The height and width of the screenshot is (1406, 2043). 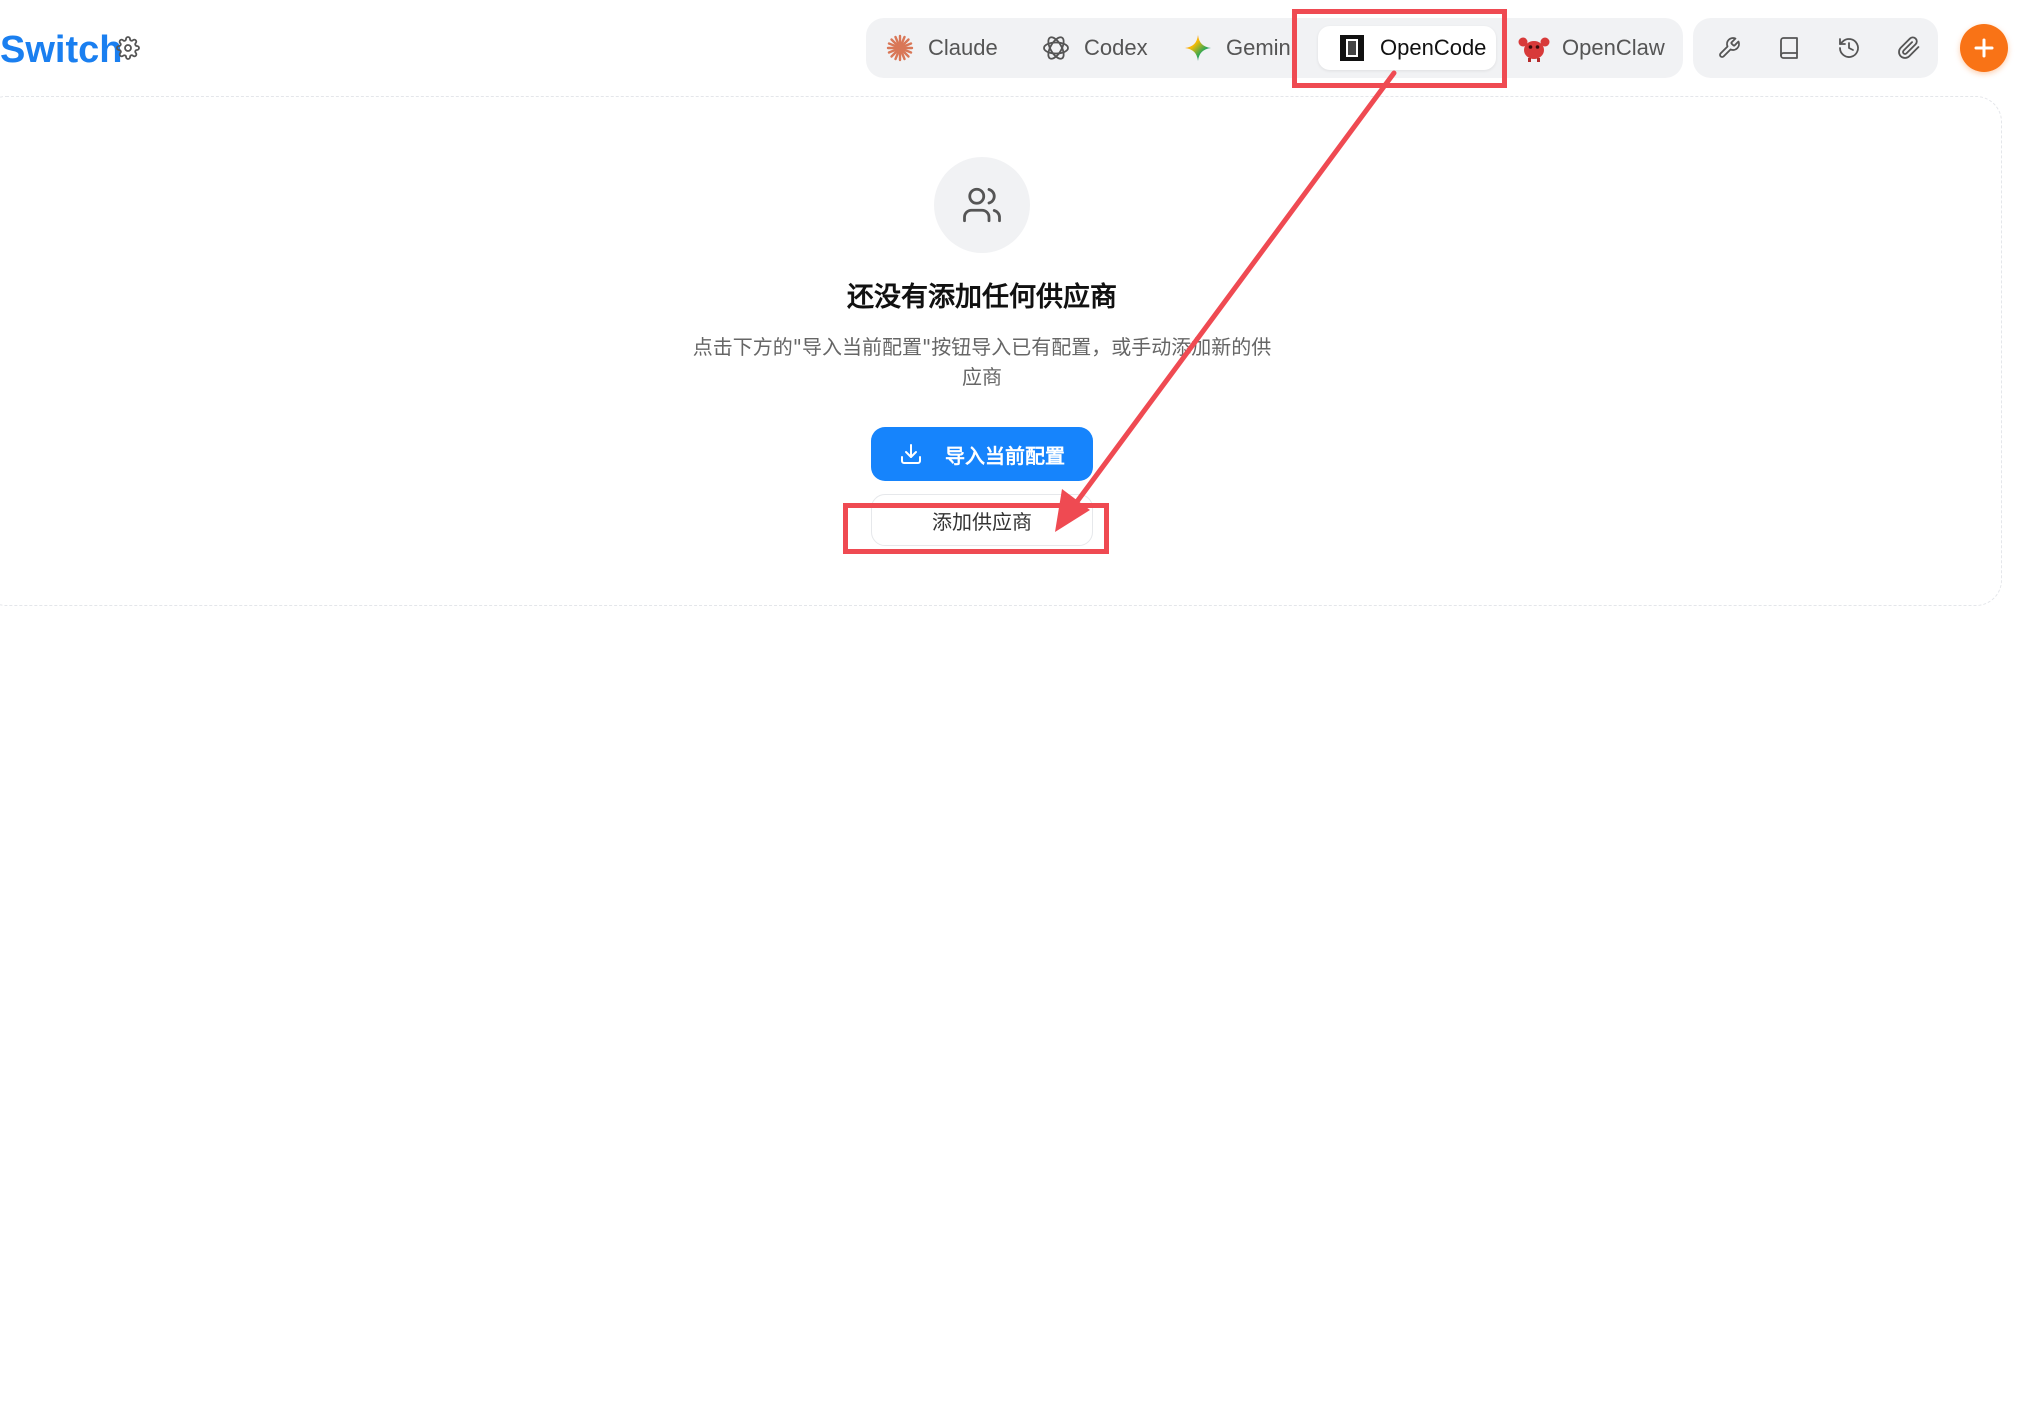 I want to click on tools-button, so click(x=1729, y=48).